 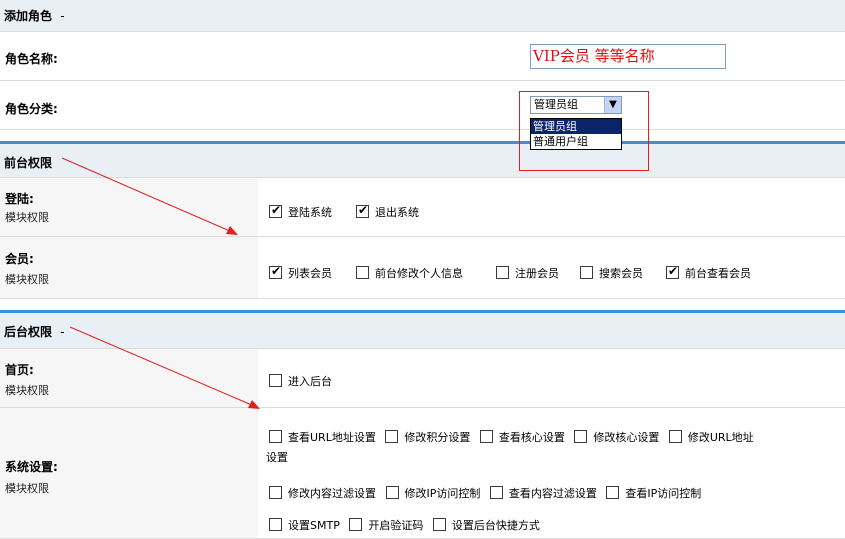 What do you see at coordinates (232, 230) in the screenshot?
I see `annotation-arrowhead-front` at bounding box center [232, 230].